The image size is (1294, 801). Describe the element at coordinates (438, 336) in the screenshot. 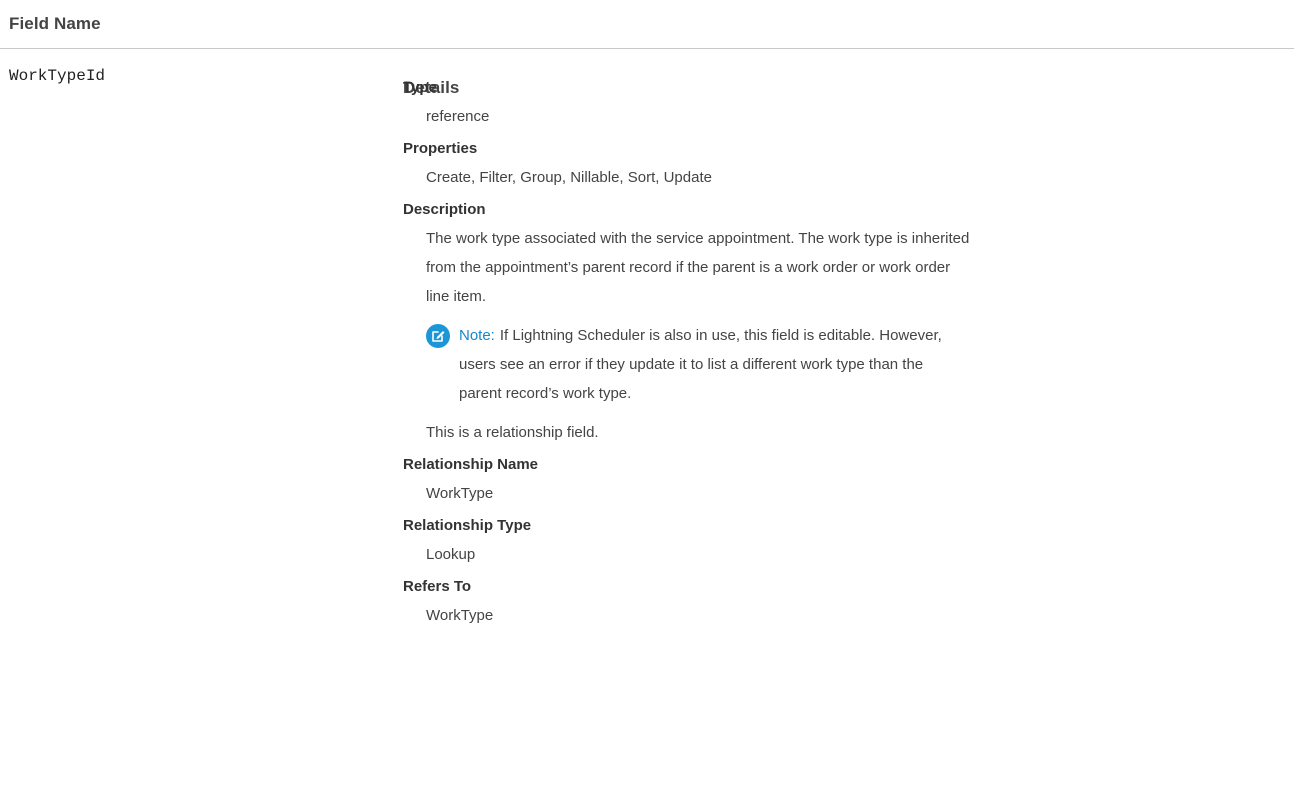

I see `edit-note-icon` at that location.